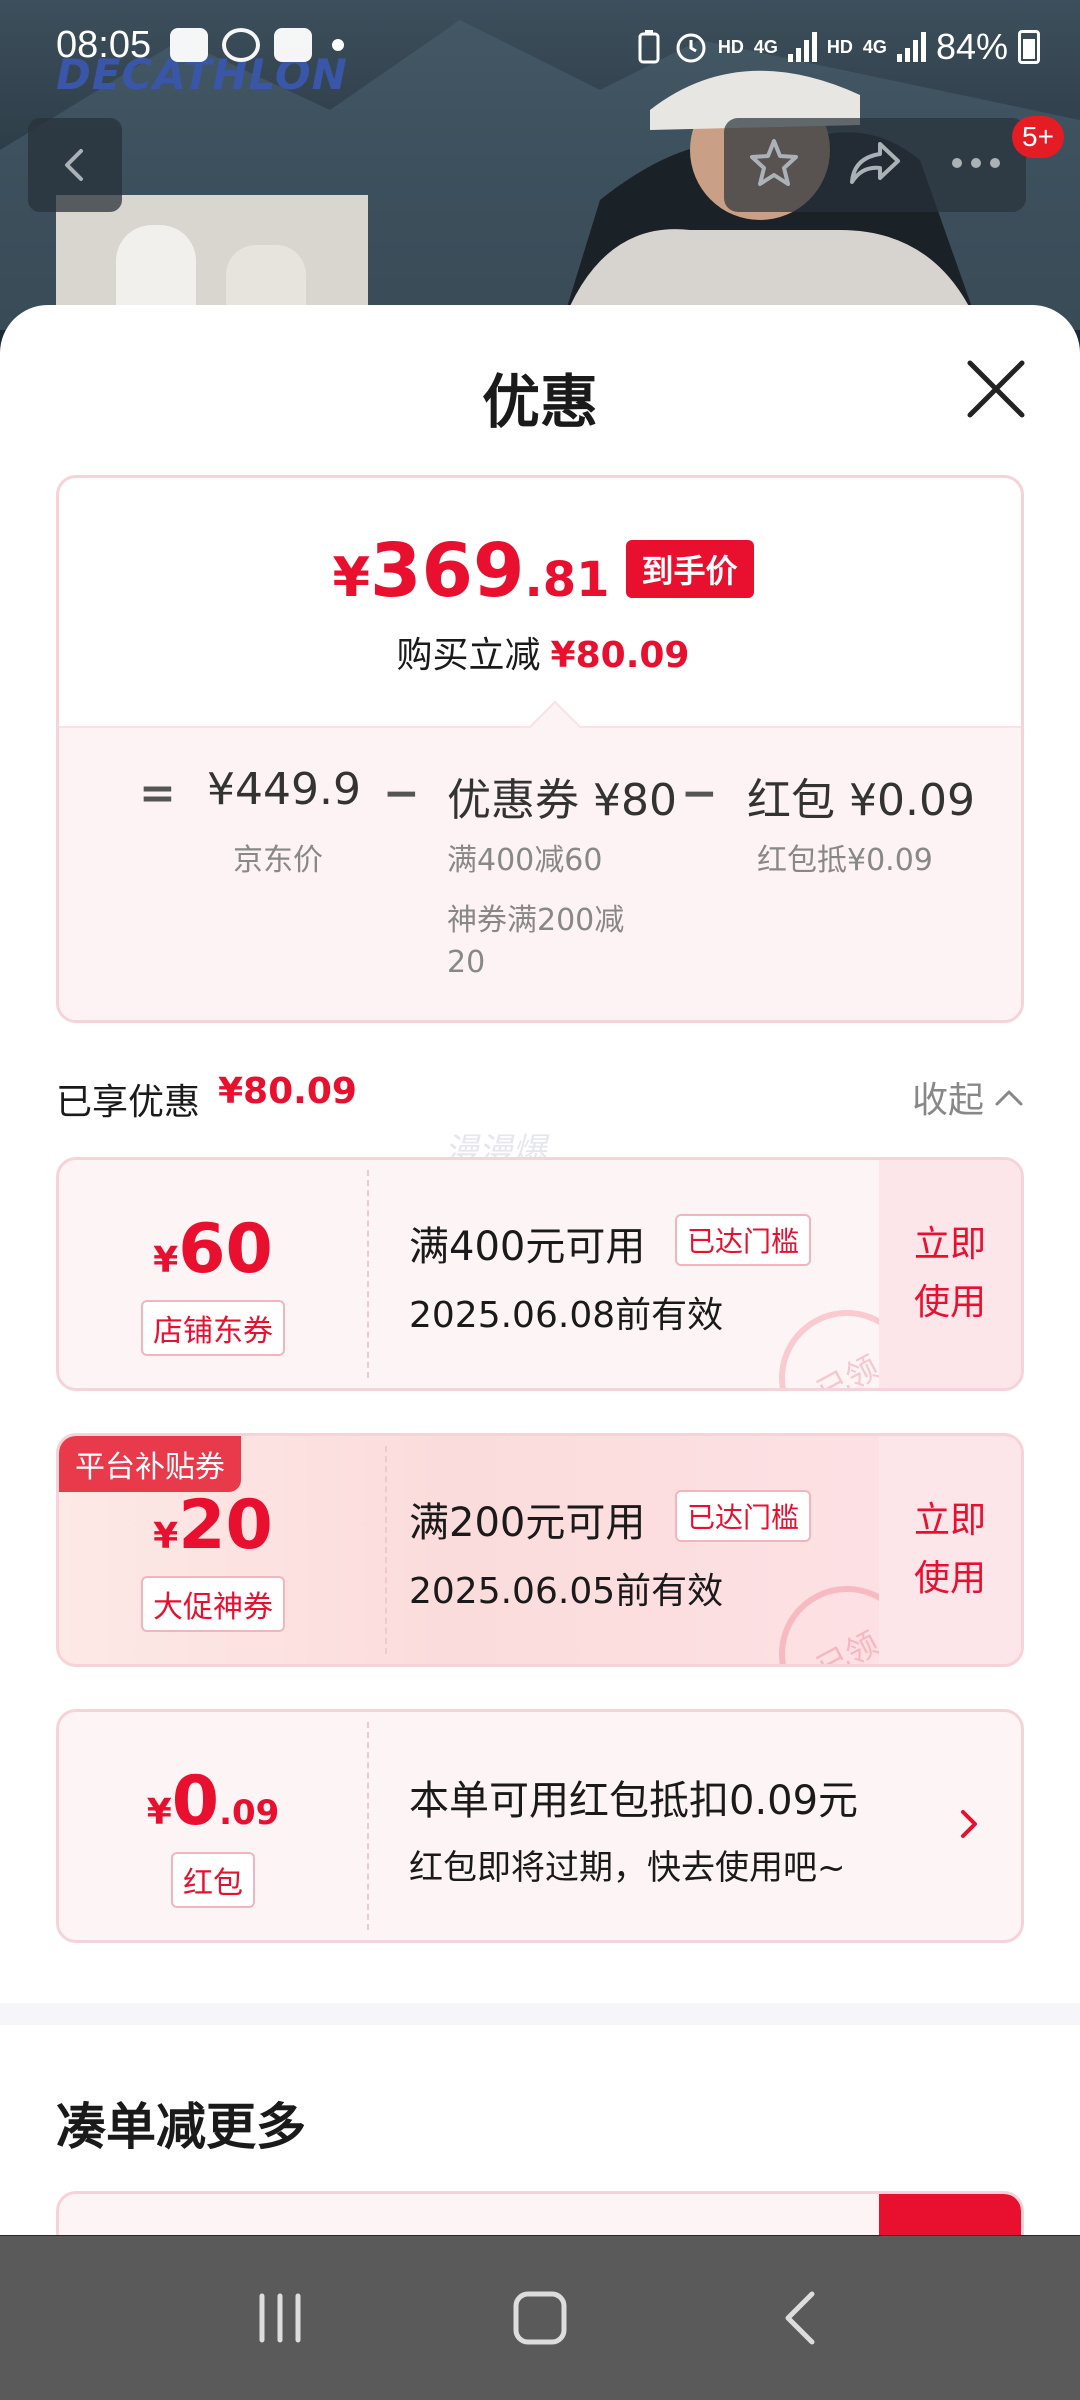  What do you see at coordinates (189, 45) in the screenshot?
I see `message-icon` at bounding box center [189, 45].